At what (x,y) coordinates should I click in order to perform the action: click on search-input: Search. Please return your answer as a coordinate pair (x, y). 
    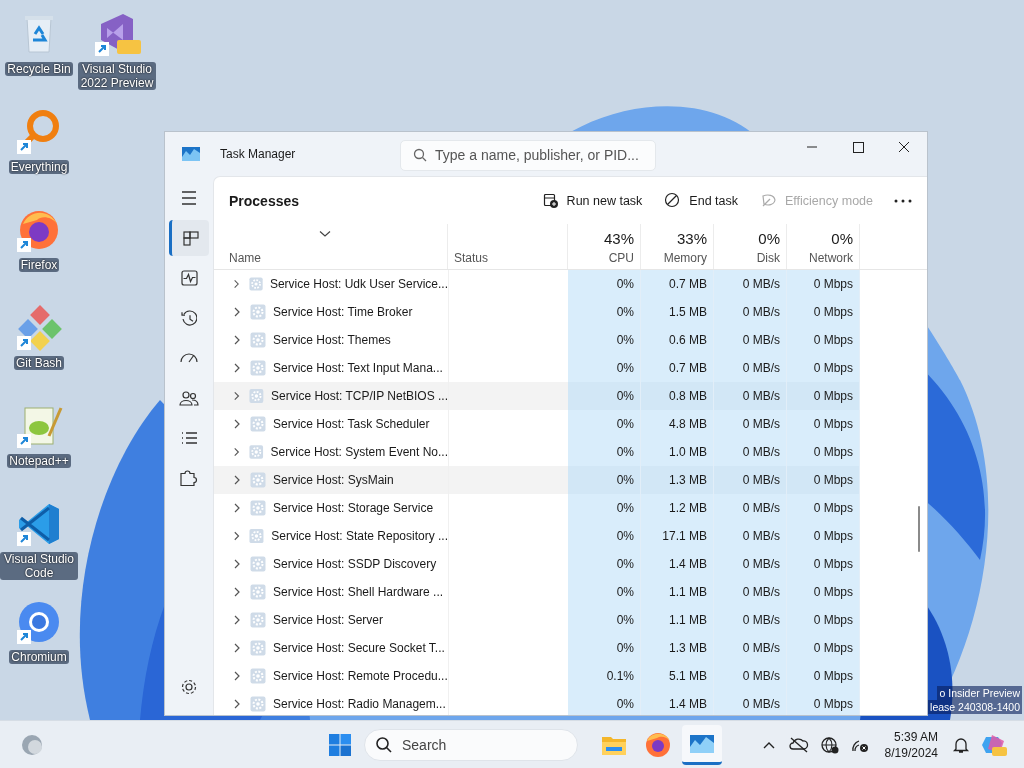
    Looking at the image, I should click on (482, 744).